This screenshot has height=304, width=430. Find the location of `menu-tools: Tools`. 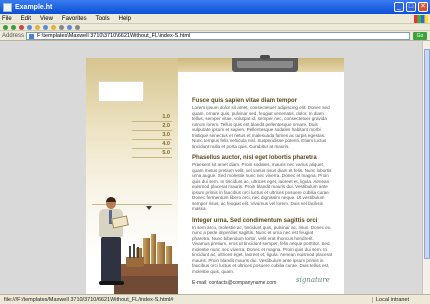

menu-tools: Tools is located at coordinates (103, 19).